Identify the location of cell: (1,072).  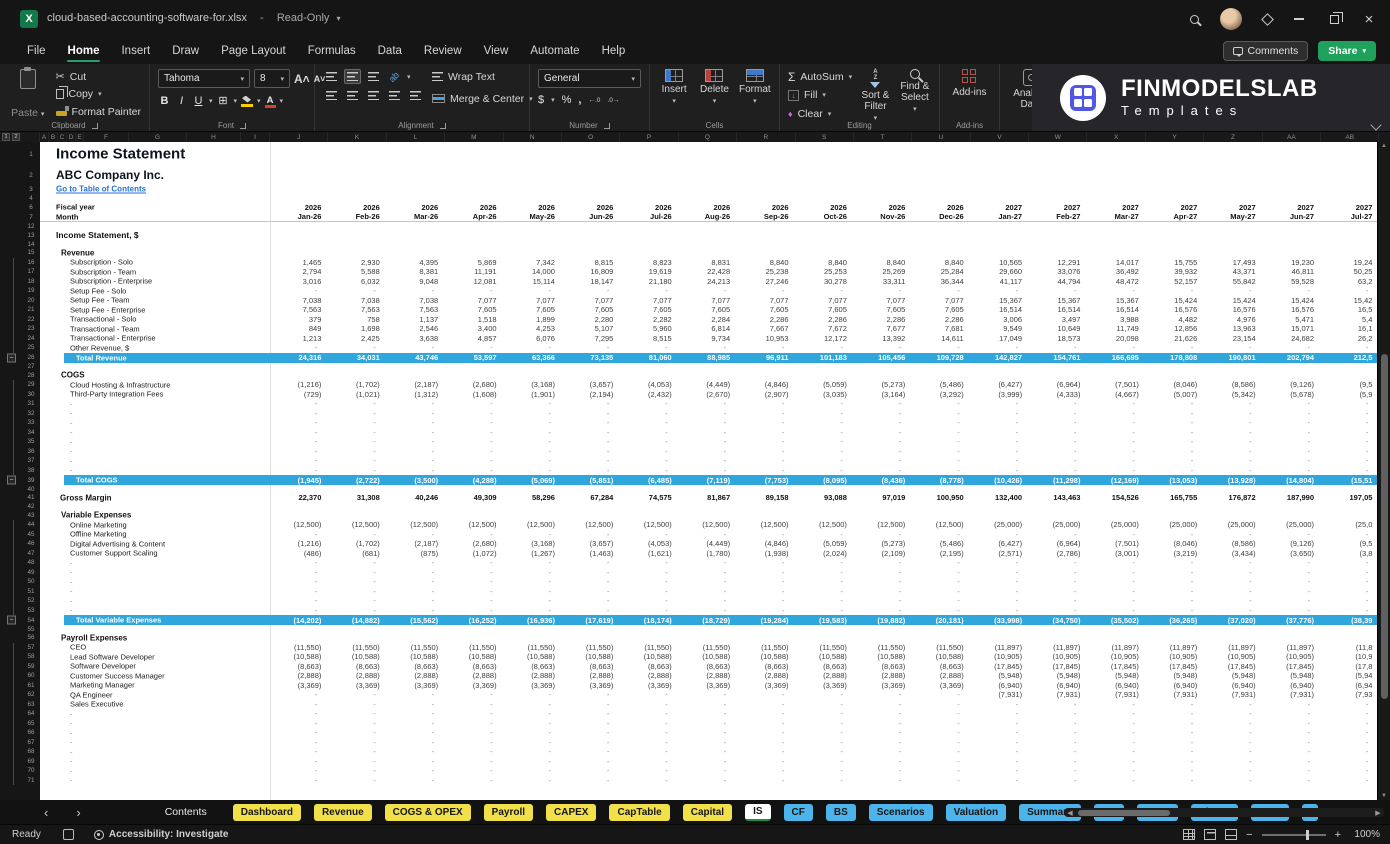
(474, 554).